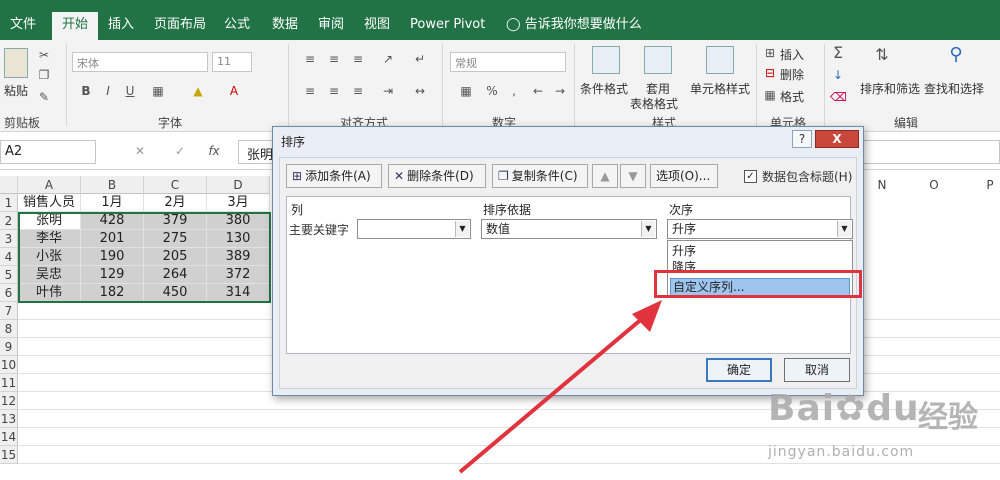 Image resolution: width=1000 pixels, height=480 pixels. Describe the element at coordinates (760, 251) in the screenshot. I see `order-option-ascending: 升序` at that location.